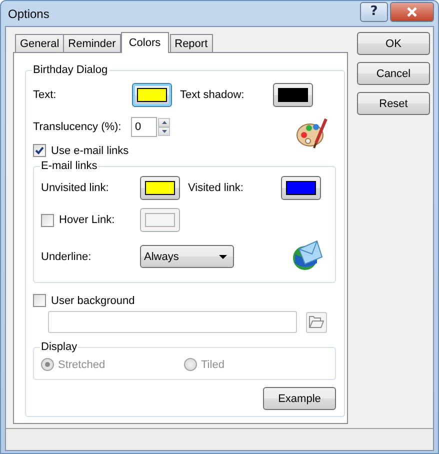  Describe the element at coordinates (299, 398) in the screenshot. I see `example-button: Example` at that location.